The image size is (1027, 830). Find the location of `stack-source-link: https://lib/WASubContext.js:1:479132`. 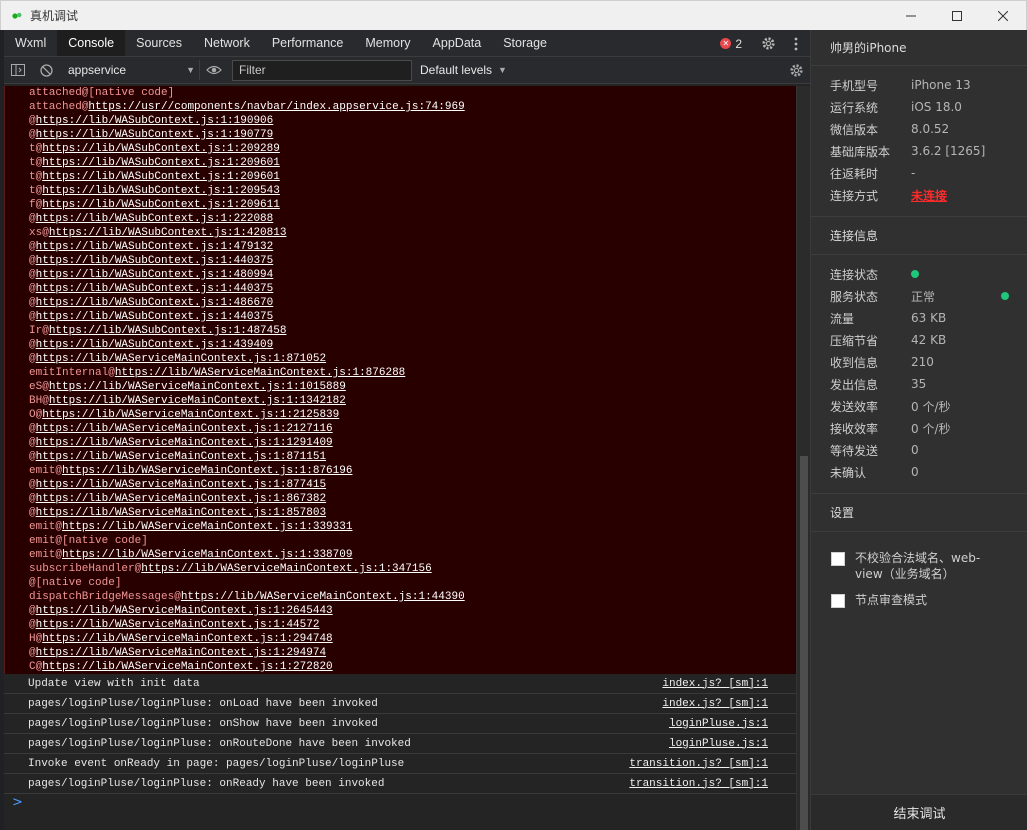

stack-source-link: https://lib/WASubContext.js:1:479132 is located at coordinates (155, 247).